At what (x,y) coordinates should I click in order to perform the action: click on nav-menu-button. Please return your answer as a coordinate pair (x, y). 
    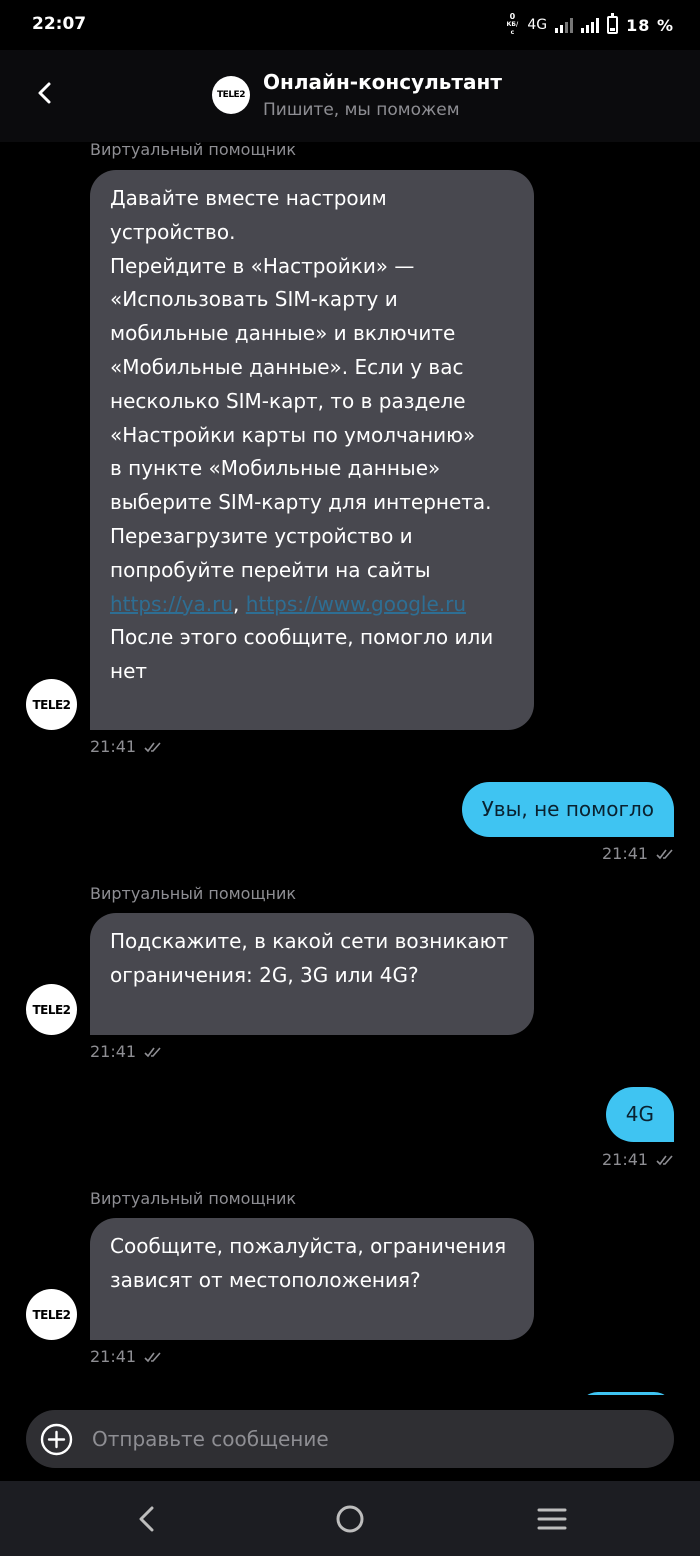
    Looking at the image, I should click on (552, 1519).